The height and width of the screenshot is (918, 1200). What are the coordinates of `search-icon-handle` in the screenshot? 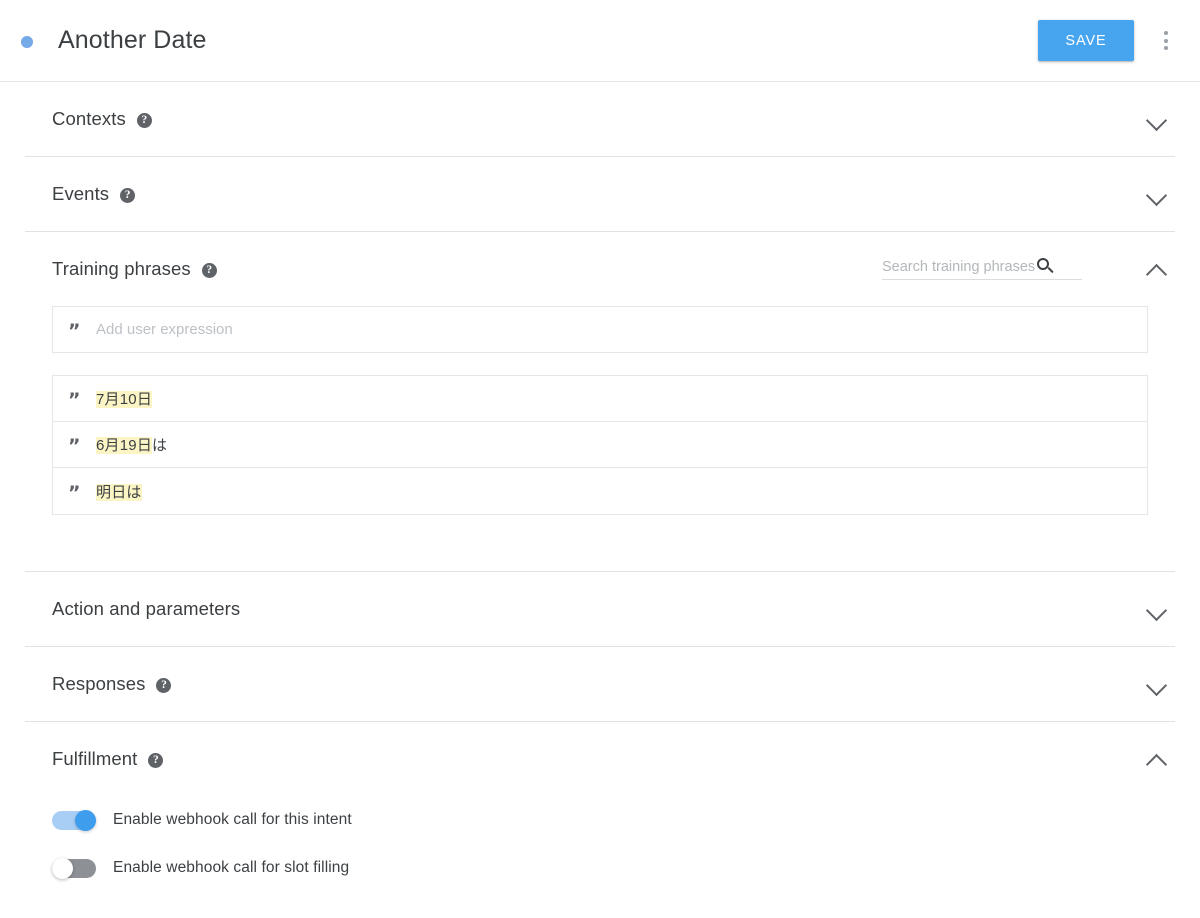 It's located at (1050, 269).